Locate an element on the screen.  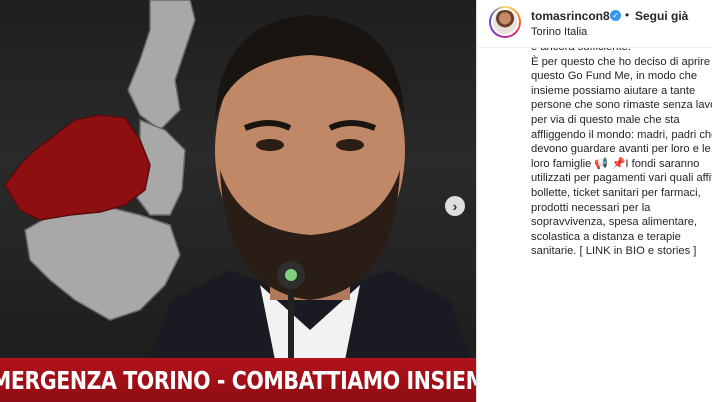
caption-line: loro famiglie 📢 📌I fondi saranno is located at coordinates (615, 163).